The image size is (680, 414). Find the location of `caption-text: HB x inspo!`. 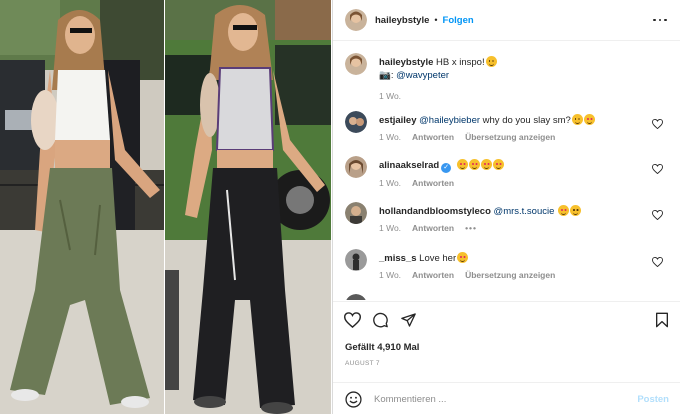

caption-text: HB x inspo! is located at coordinates (460, 62).